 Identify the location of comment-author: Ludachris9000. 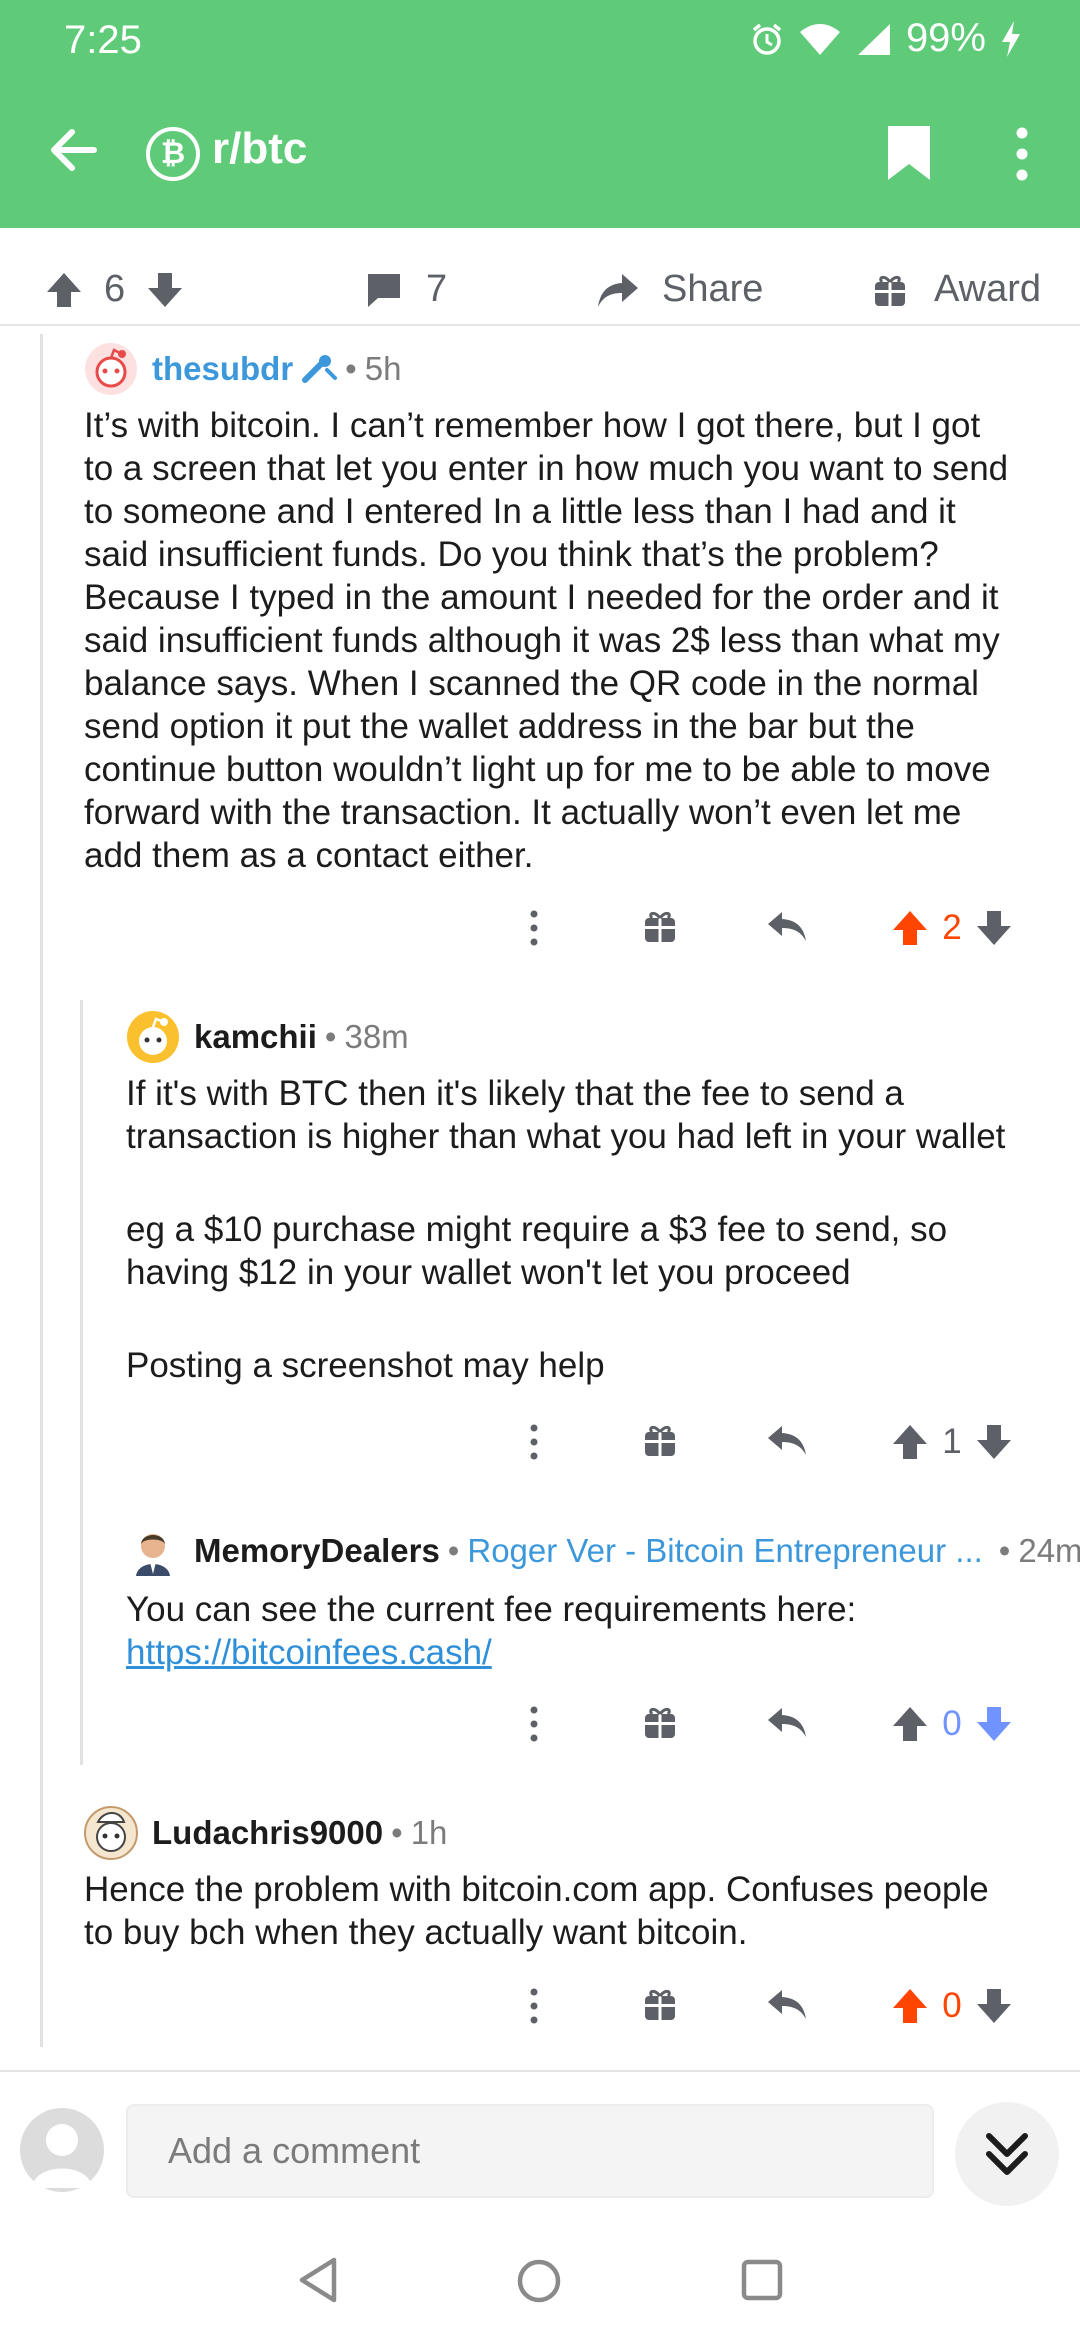
(267, 1833).